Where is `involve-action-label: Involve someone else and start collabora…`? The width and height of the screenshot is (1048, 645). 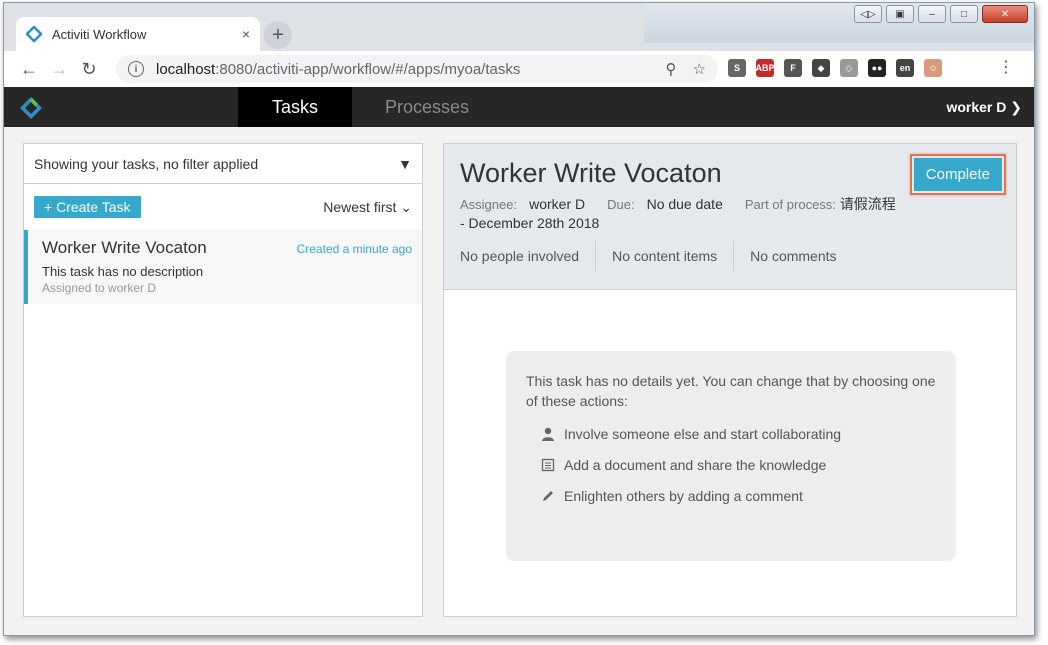 involve-action-label: Involve someone else and start collabora… is located at coordinates (703, 434).